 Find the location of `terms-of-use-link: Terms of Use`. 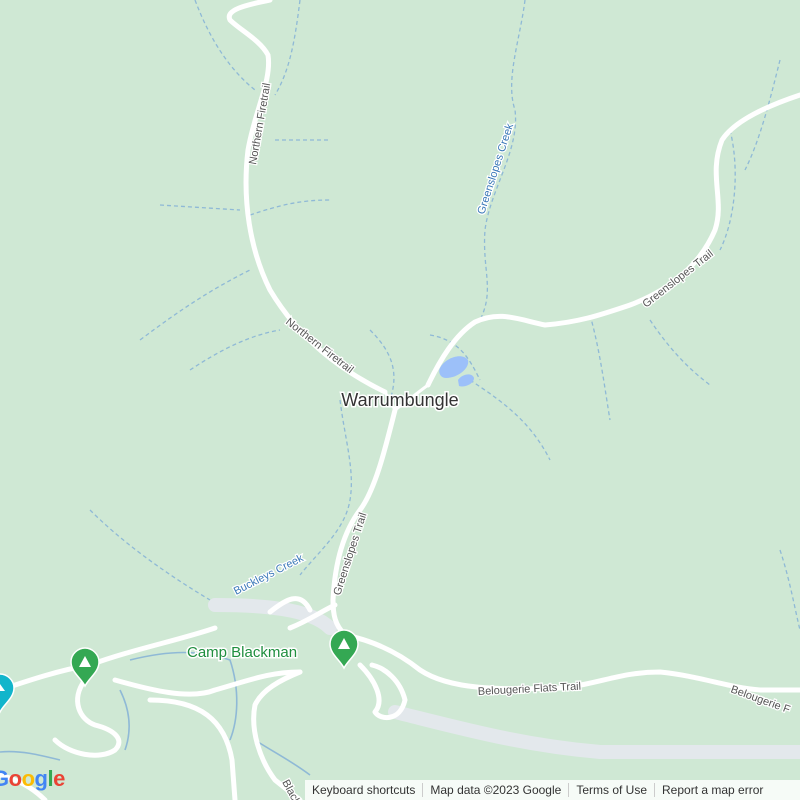

terms-of-use-link: Terms of Use is located at coordinates (612, 790).